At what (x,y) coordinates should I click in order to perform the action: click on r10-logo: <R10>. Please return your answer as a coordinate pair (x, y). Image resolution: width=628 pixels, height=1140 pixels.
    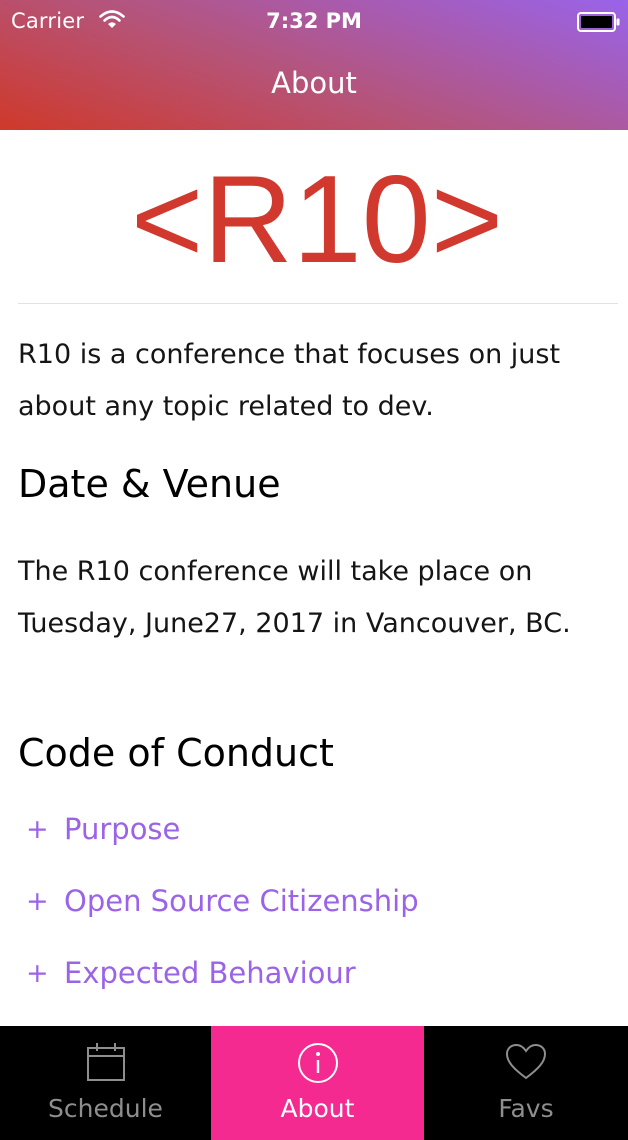
    Looking at the image, I should click on (317, 221).